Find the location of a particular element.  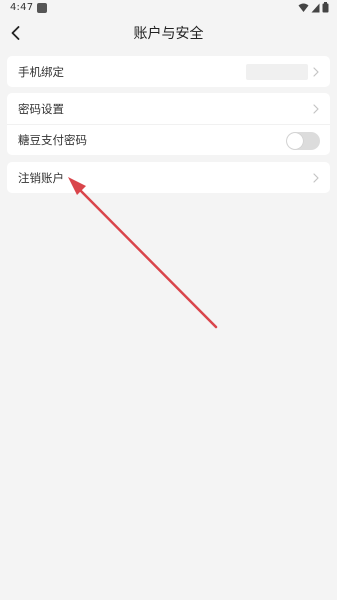

status-icons is located at coordinates (313, 7).